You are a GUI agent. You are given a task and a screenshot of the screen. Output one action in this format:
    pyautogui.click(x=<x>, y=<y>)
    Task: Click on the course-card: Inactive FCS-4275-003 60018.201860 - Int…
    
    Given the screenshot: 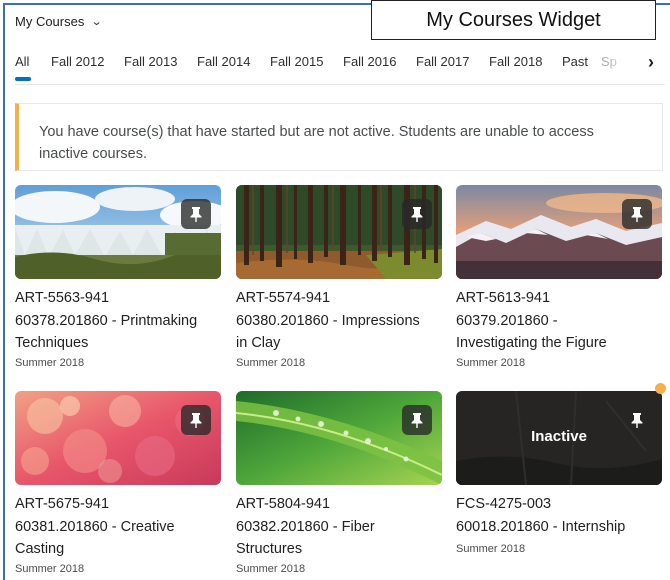 What is the action you would take?
    pyautogui.click(x=559, y=473)
    